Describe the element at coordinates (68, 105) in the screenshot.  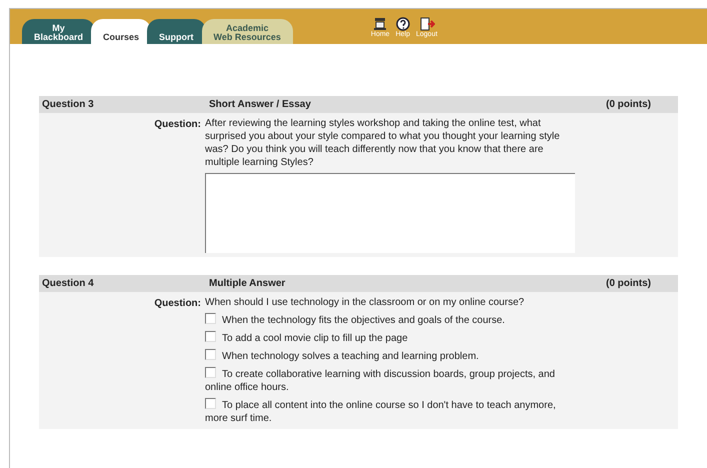
I see `question-number: Question 3` at that location.